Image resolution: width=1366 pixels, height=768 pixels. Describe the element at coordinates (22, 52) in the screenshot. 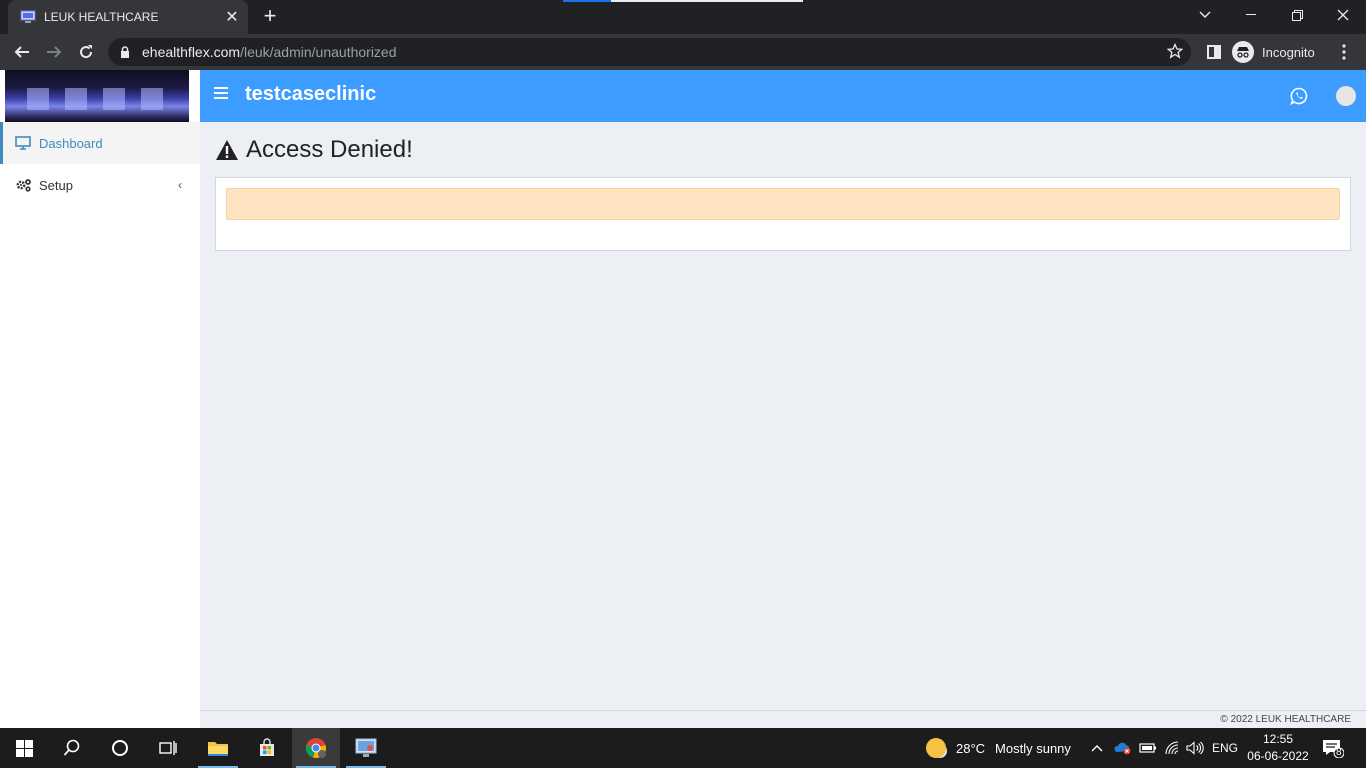

I see `back-button` at that location.